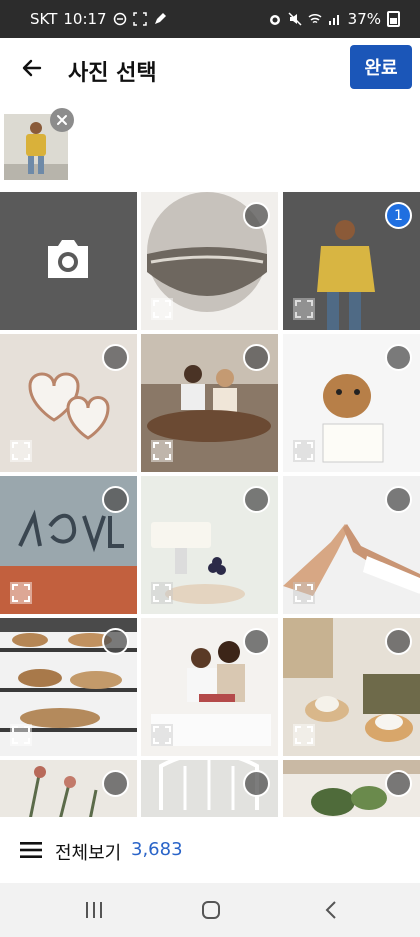  I want to click on selected-badge: 1, so click(398, 215).